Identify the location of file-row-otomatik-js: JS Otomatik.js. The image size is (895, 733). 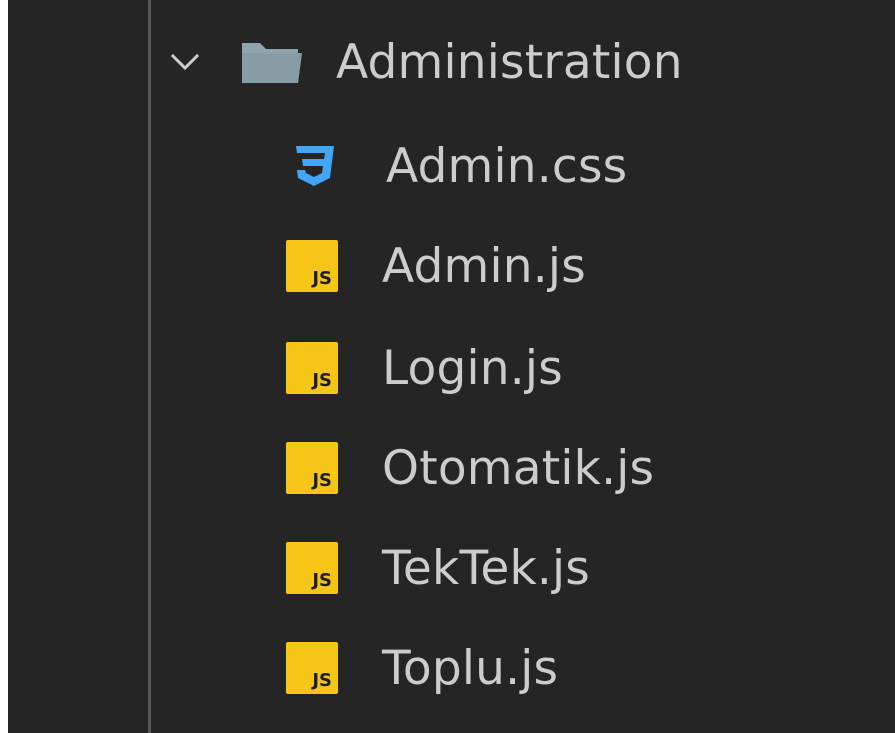
(451, 468).